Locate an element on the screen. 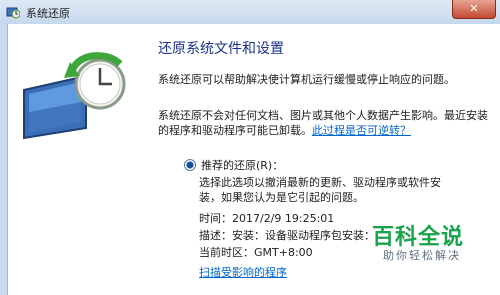 Image resolution: width=500 pixels, height=295 pixels. restore-time-row: 时间：2017/2/9 19:25:01 is located at coordinates (266, 218).